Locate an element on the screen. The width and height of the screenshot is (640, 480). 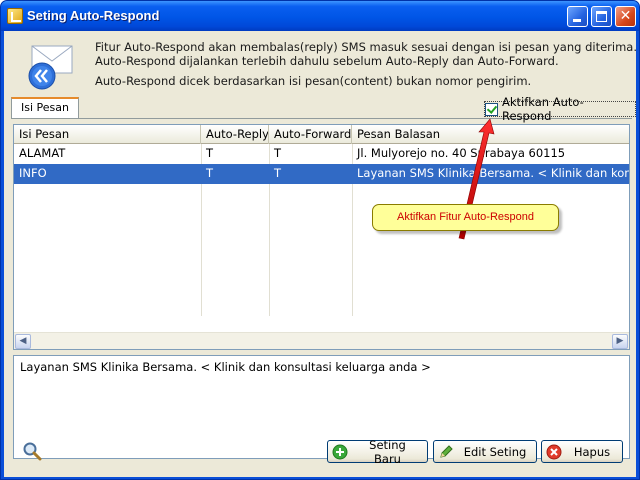
new-setting-button: Seting Baru is located at coordinates (377, 451).